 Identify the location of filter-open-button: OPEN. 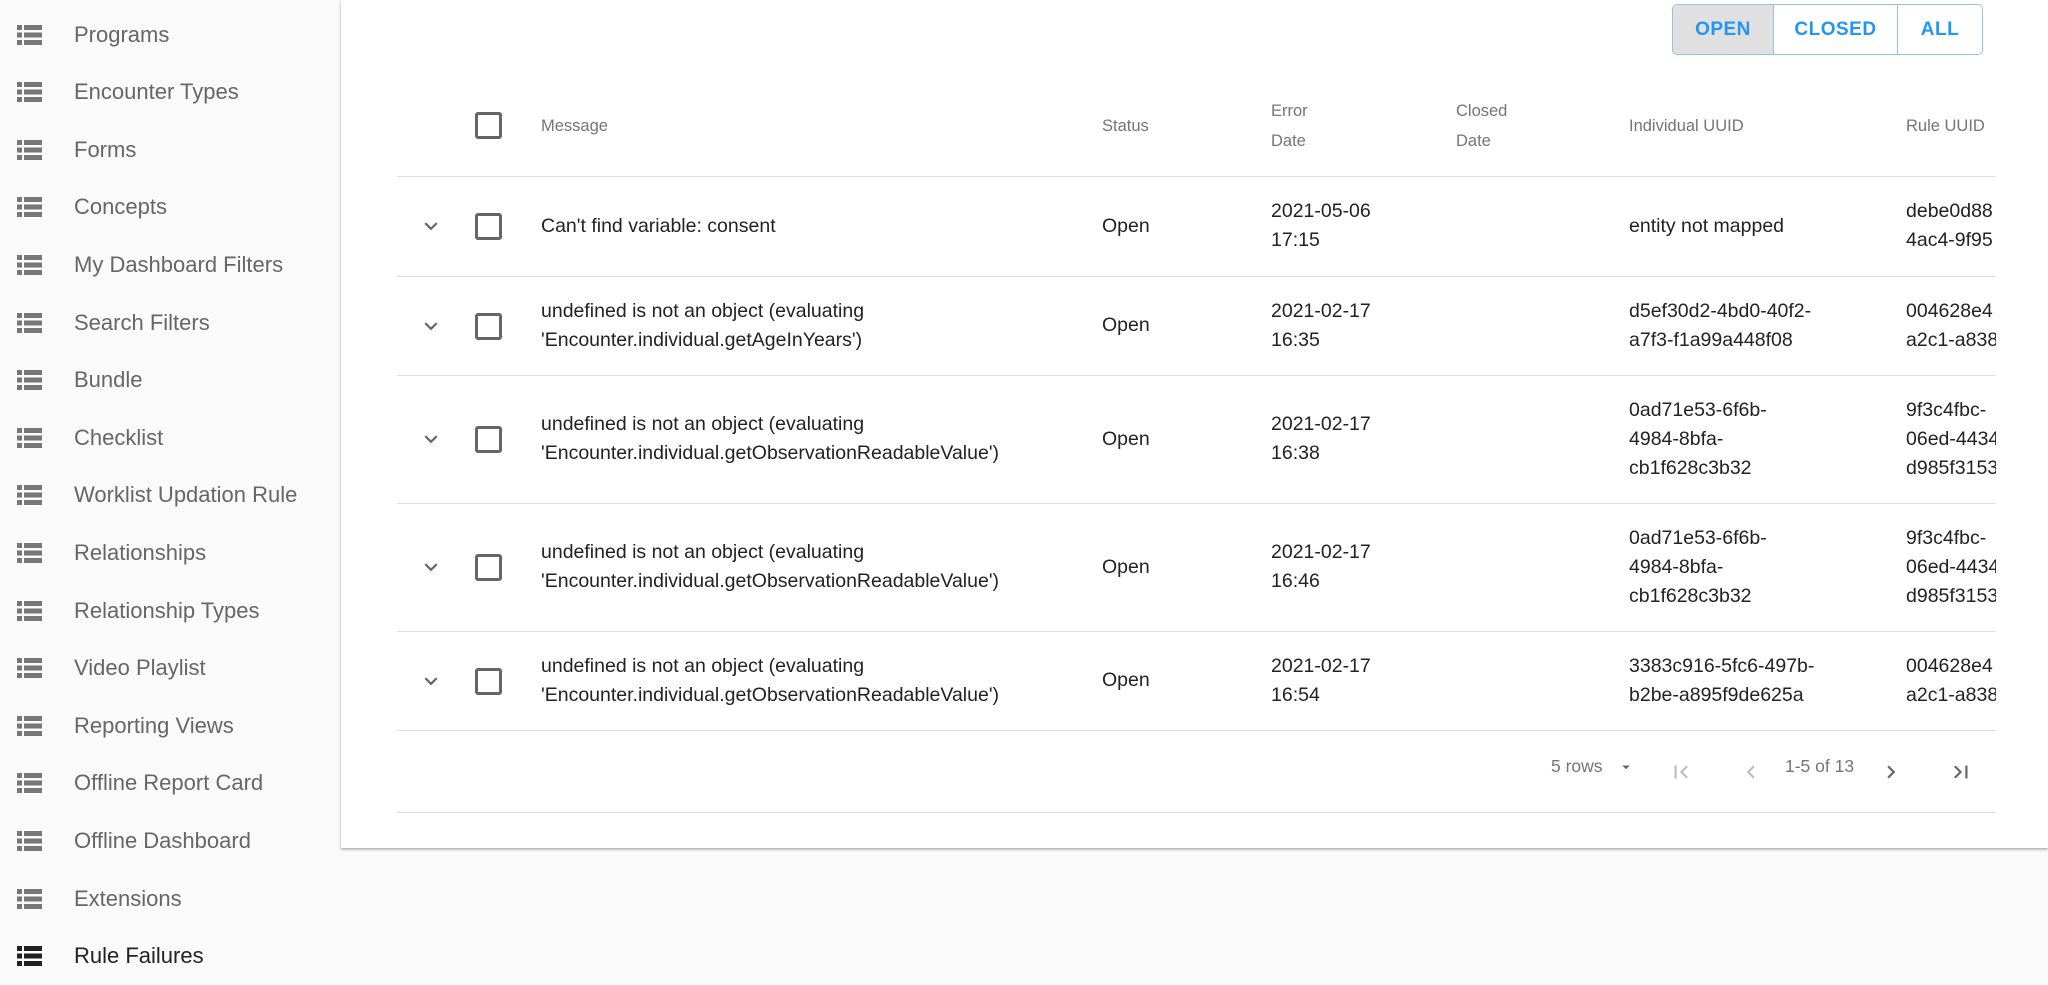
(1723, 29).